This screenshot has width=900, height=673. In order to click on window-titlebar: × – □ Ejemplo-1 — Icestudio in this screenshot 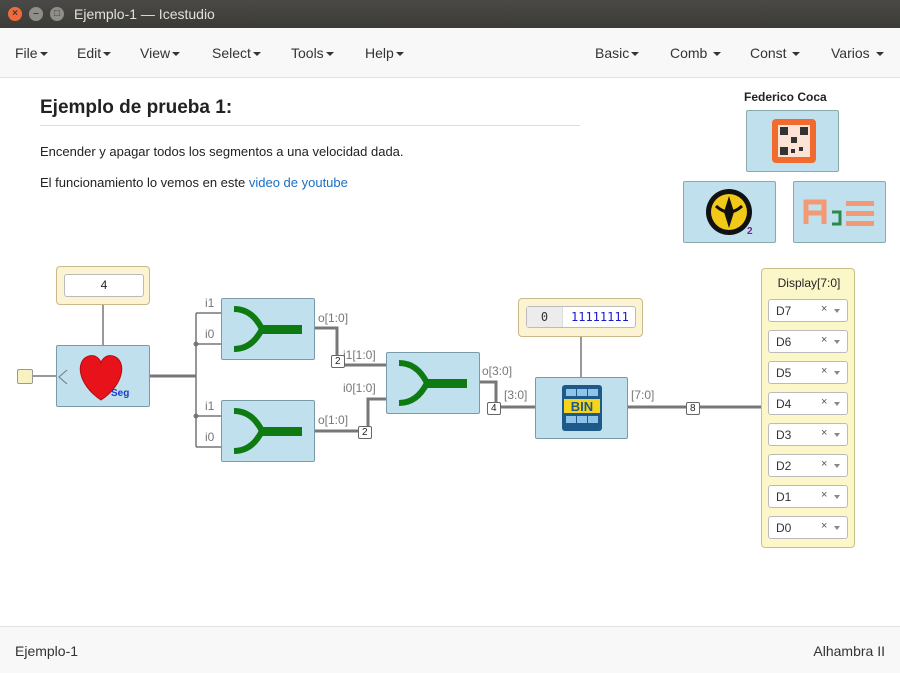, I will do `click(450, 14)`.